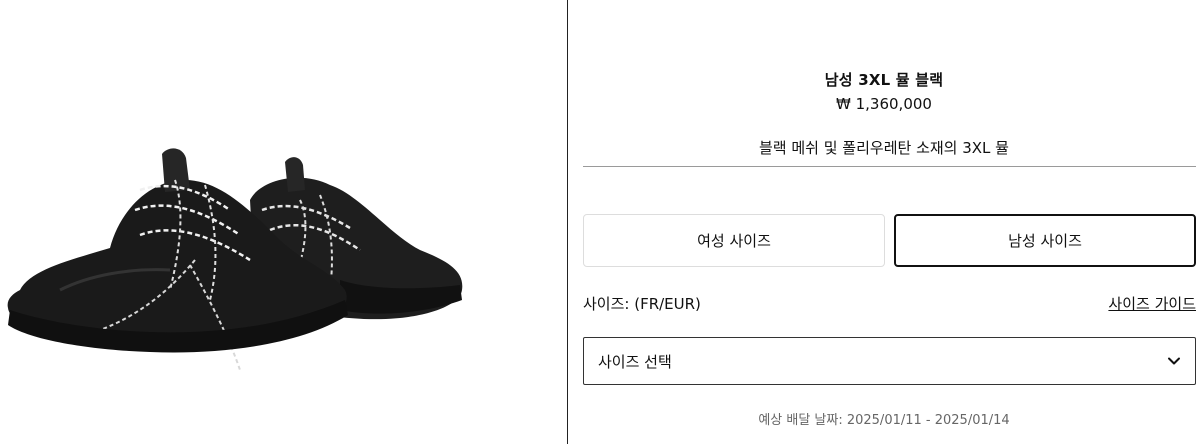  I want to click on size-select-dropdown: 사이즈 선택, so click(889, 361).